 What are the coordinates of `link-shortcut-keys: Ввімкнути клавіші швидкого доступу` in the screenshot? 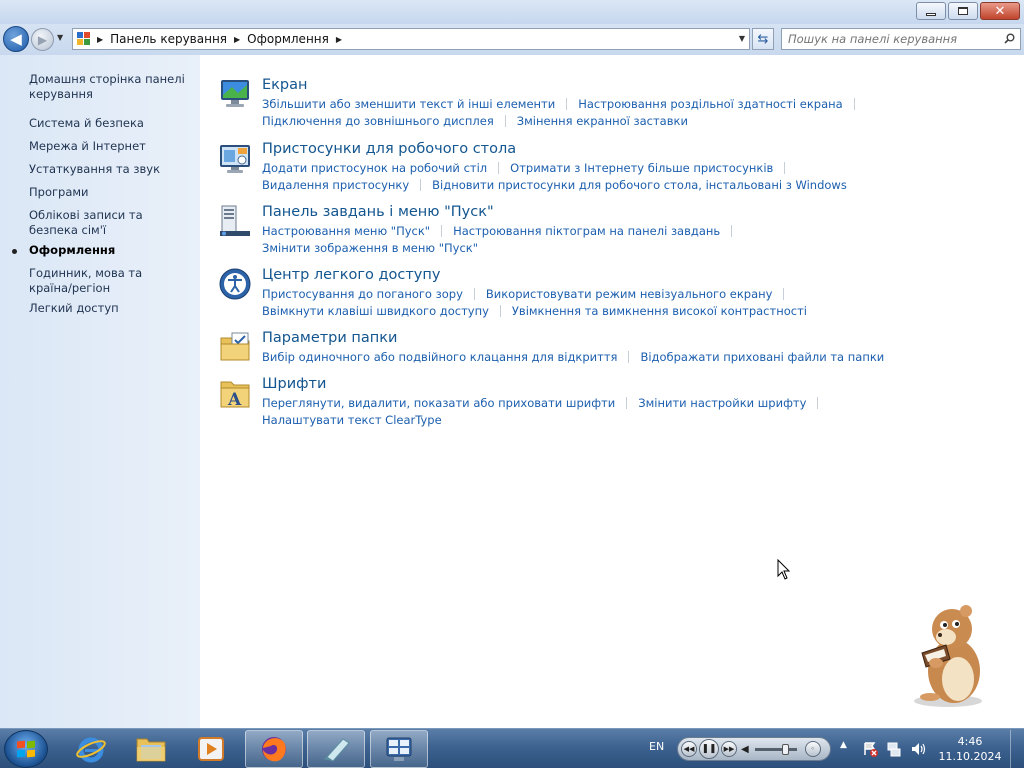 It's located at (375, 311).